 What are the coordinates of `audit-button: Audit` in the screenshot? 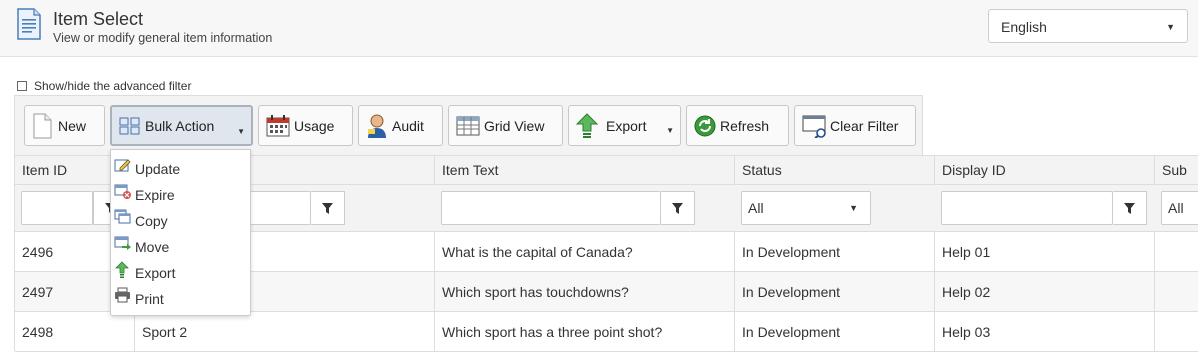 It's located at (400, 125).